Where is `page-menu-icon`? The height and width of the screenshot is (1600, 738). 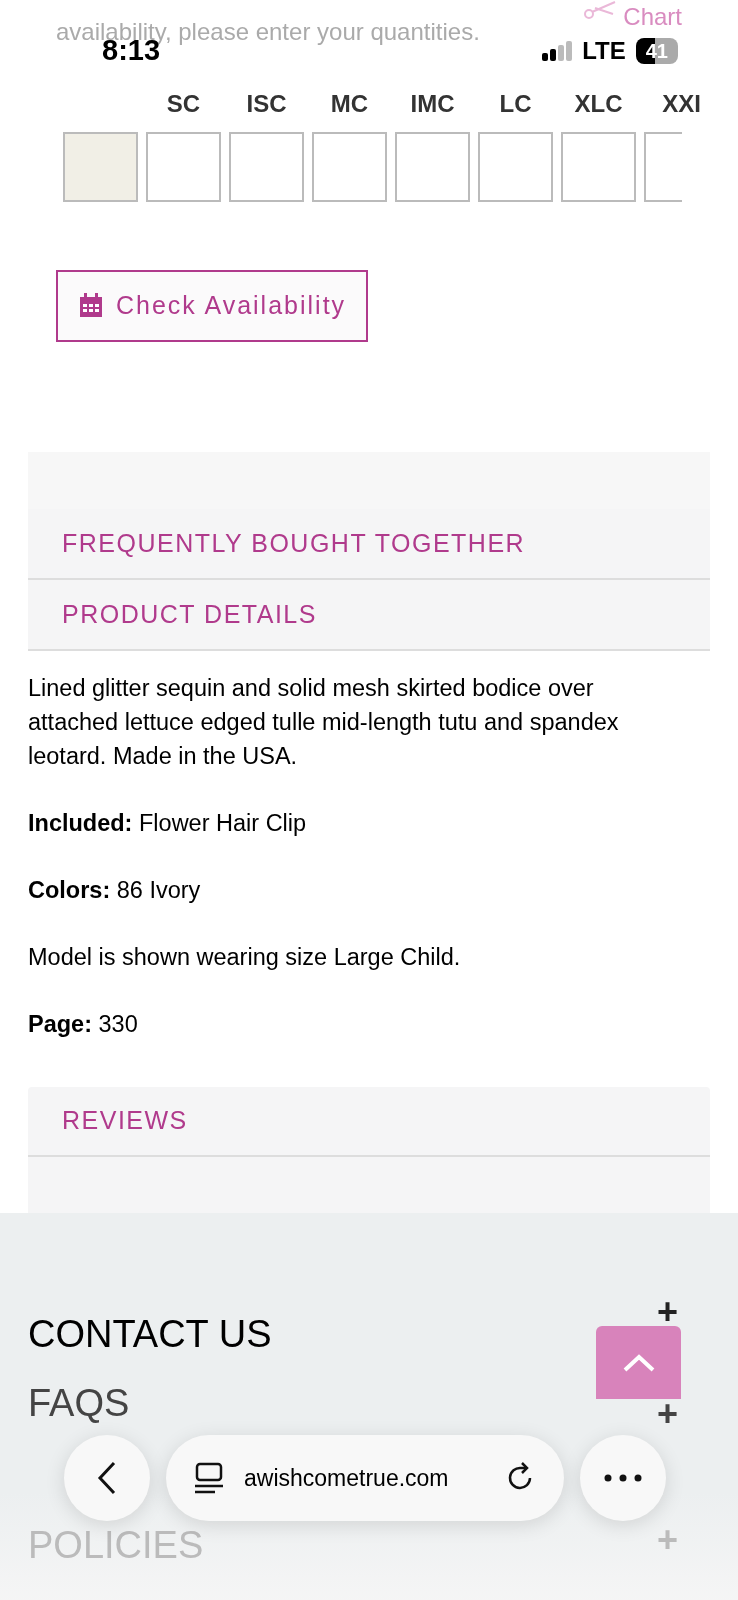 page-menu-icon is located at coordinates (209, 1478).